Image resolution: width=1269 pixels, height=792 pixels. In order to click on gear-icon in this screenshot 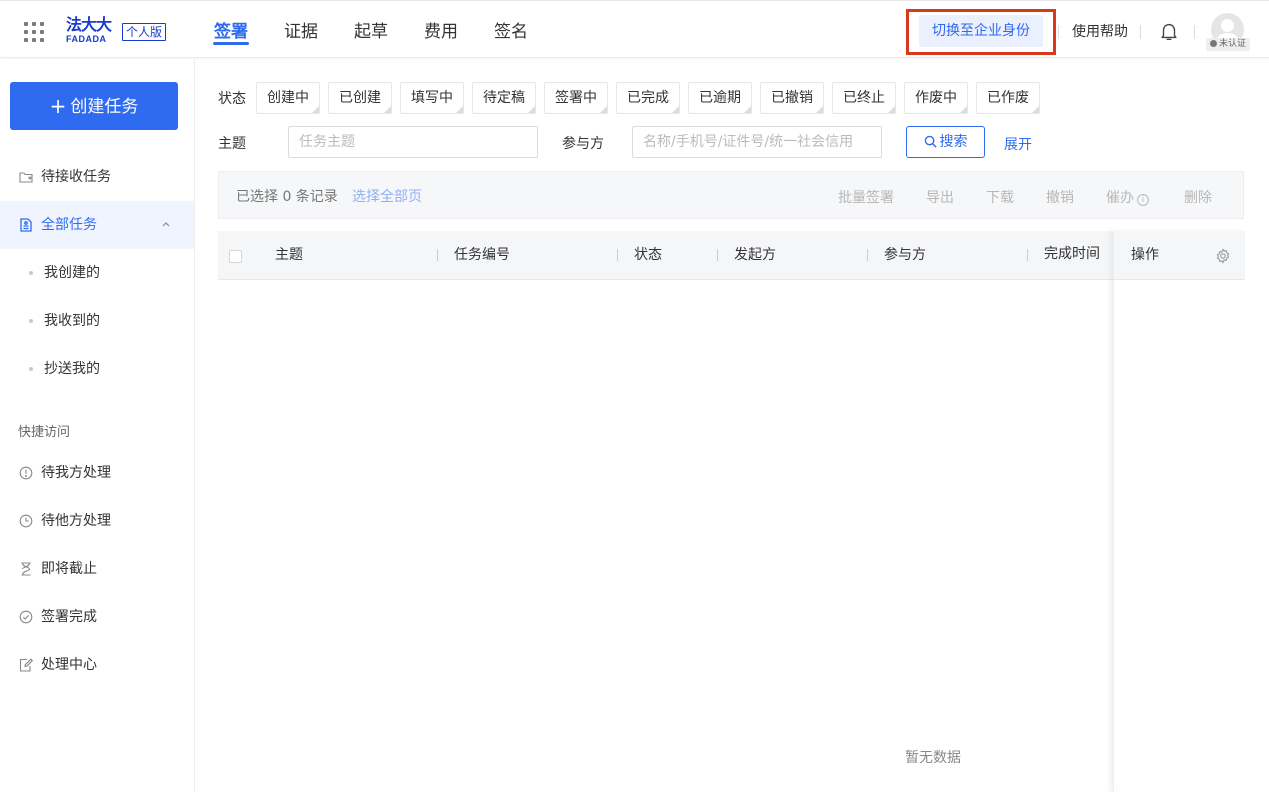, I will do `click(1223, 256)`.